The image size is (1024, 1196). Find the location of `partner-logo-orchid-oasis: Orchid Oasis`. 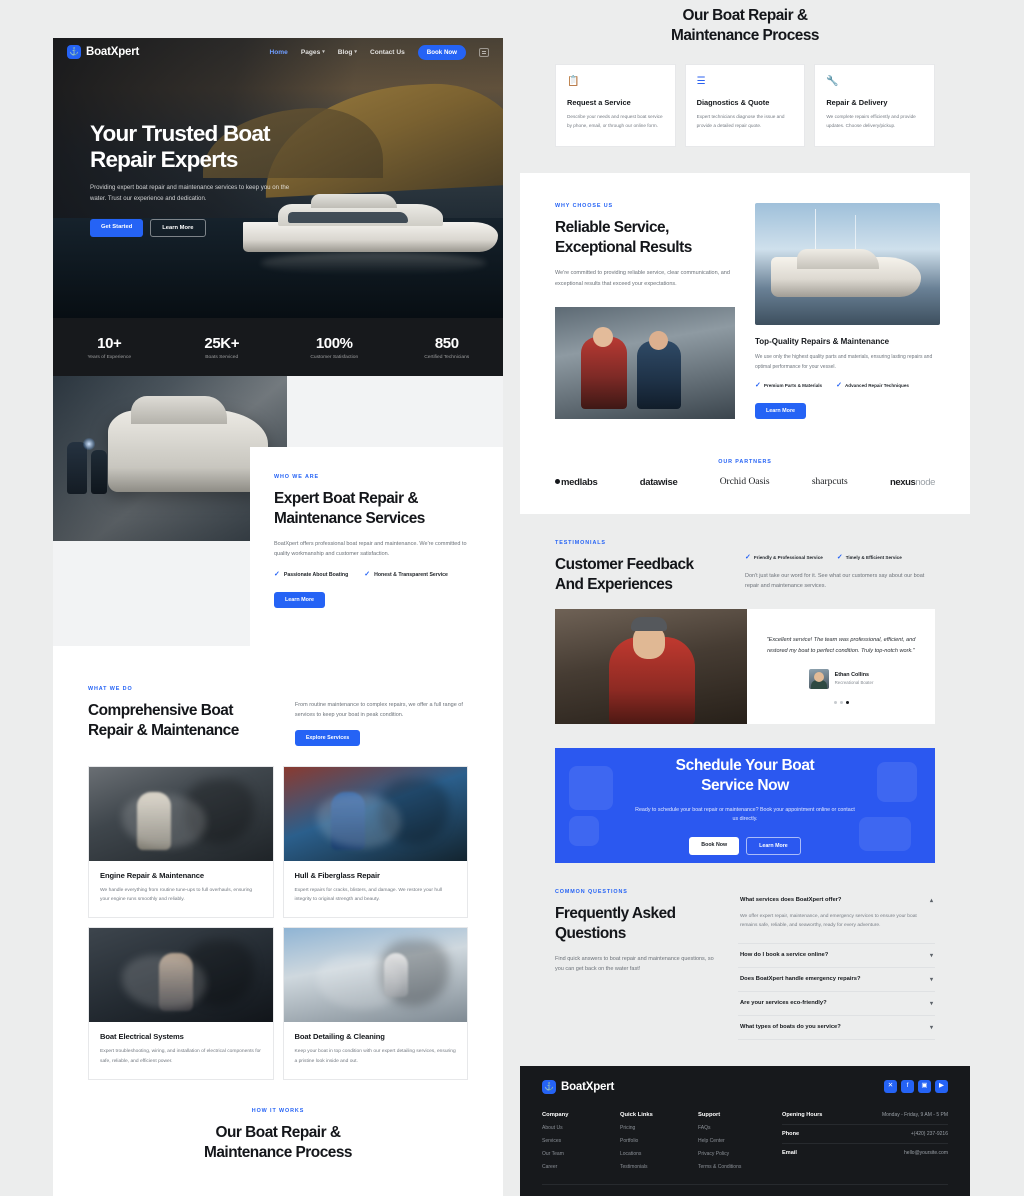

partner-logo-orchid-oasis: Orchid Oasis is located at coordinates (744, 482).